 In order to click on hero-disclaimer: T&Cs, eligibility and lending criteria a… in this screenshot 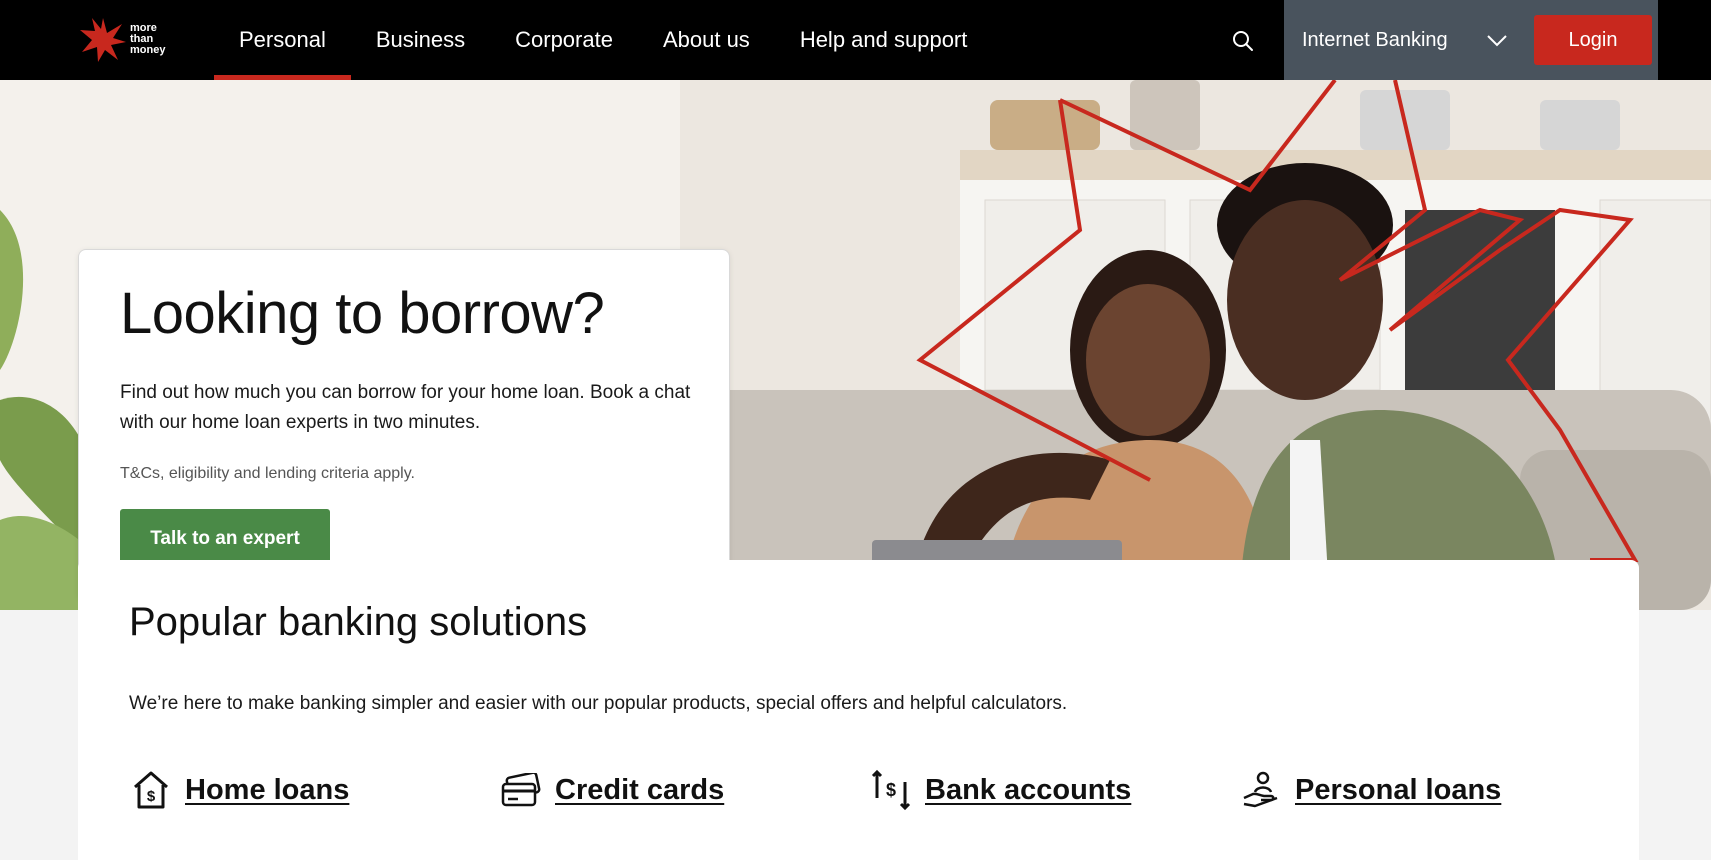, I will do `click(267, 473)`.